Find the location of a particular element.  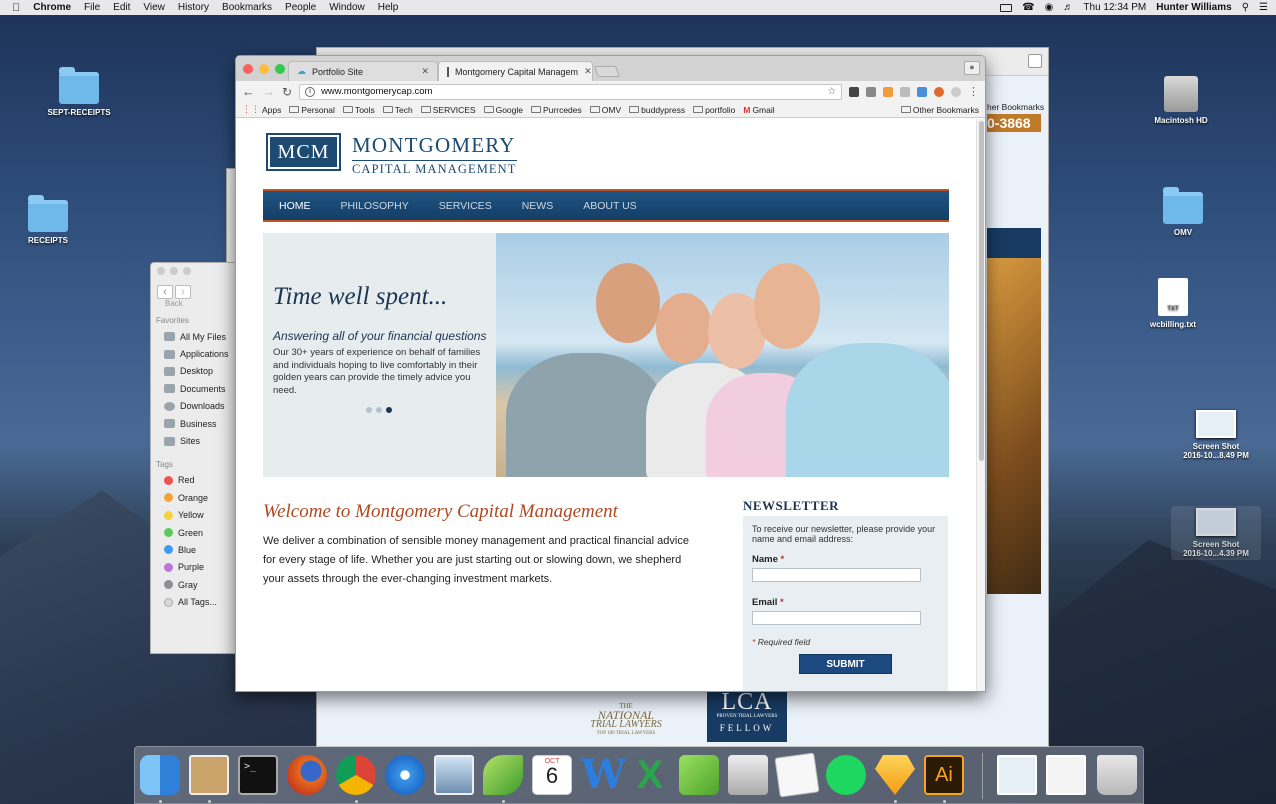

zoom-icon is located at coordinates (187, 271).